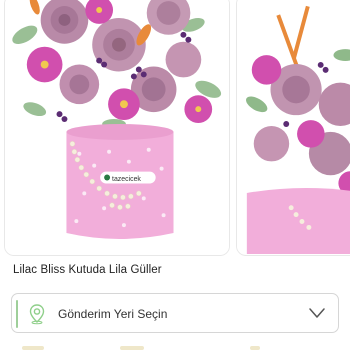 This screenshot has height=350, width=350. What do you see at coordinates (87, 270) in the screenshot?
I see `product-title: Lilac Bliss Kutuda Lila Güller` at bounding box center [87, 270].